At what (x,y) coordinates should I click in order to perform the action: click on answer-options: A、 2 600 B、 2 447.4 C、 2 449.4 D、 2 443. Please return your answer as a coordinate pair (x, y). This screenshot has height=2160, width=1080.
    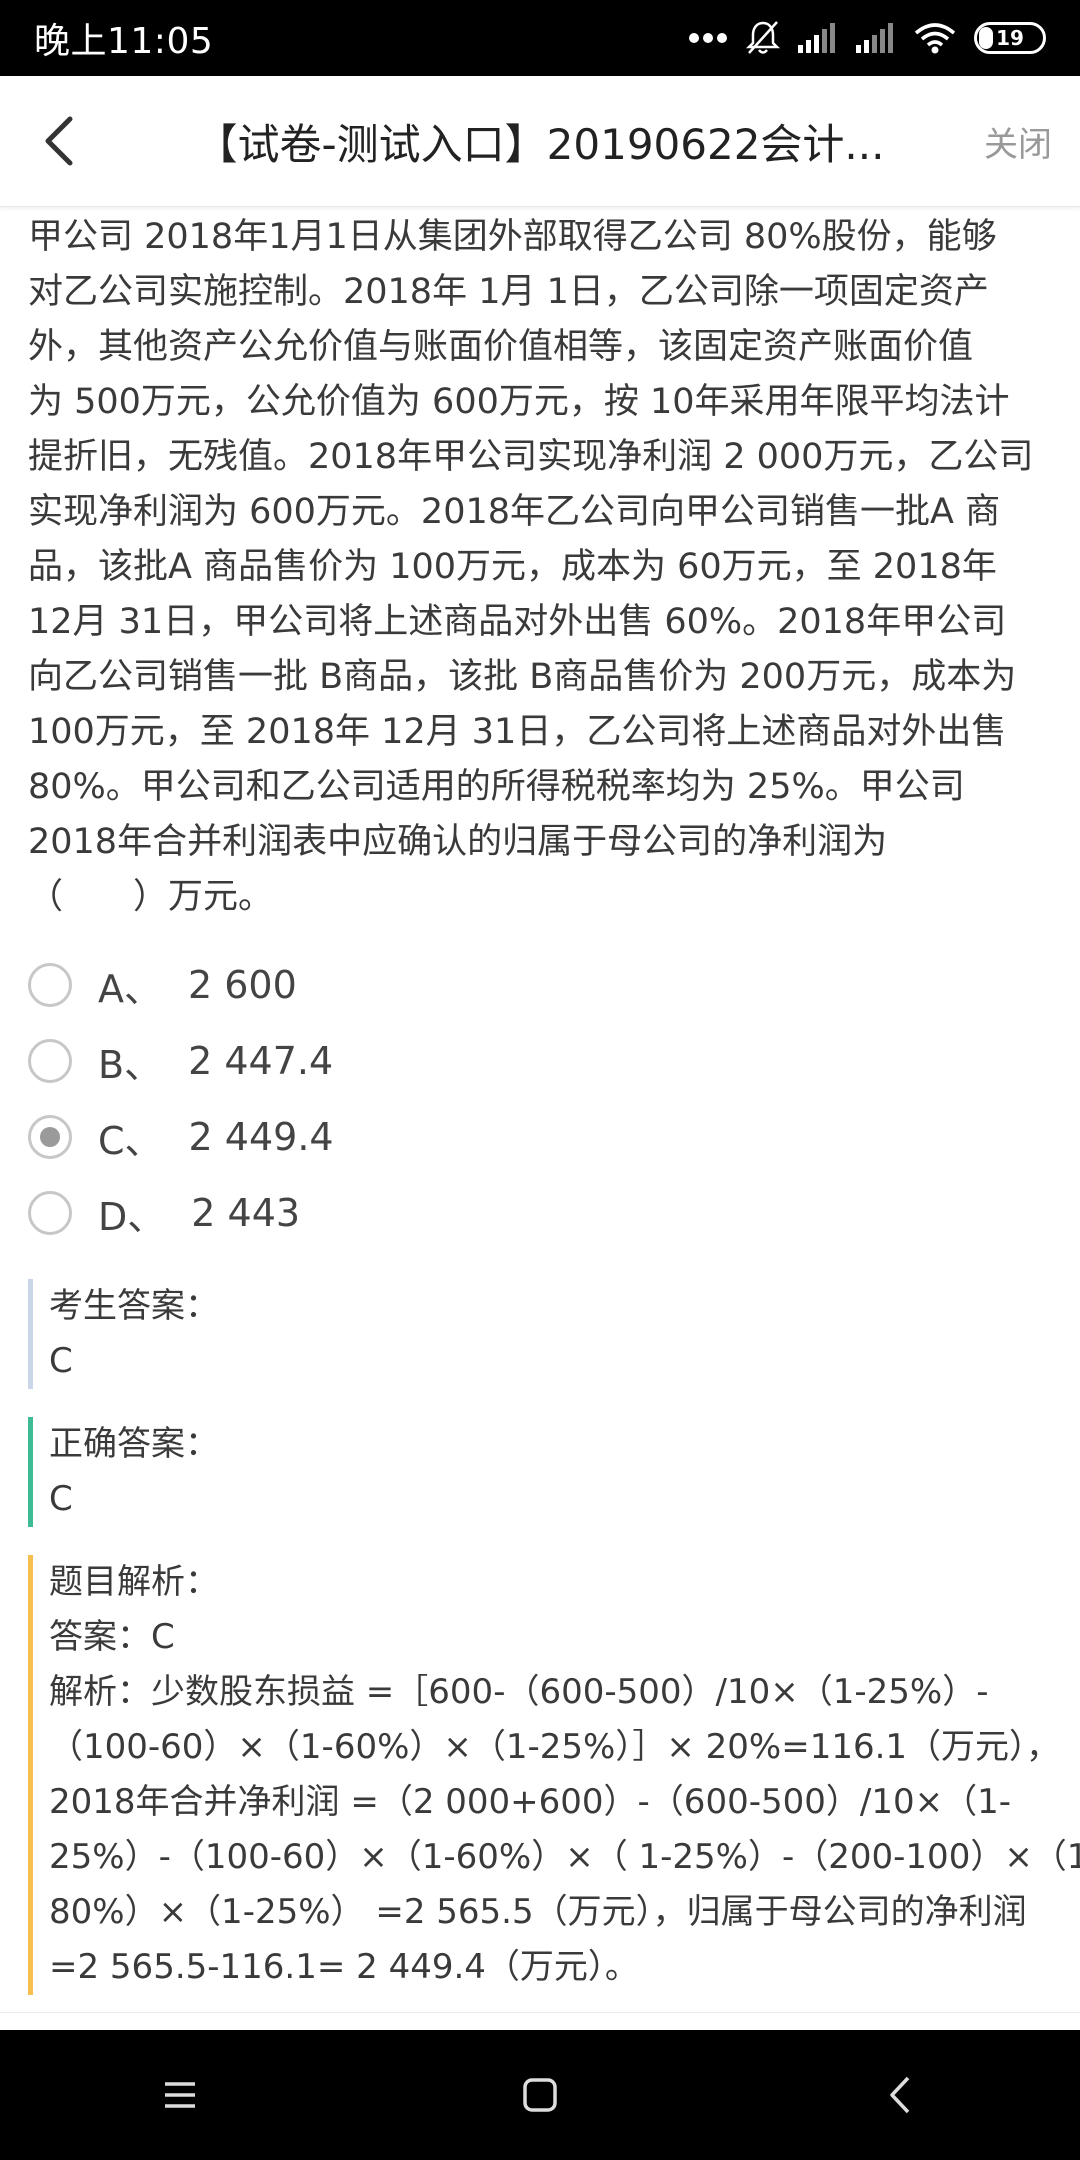
    Looking at the image, I should click on (554, 1099).